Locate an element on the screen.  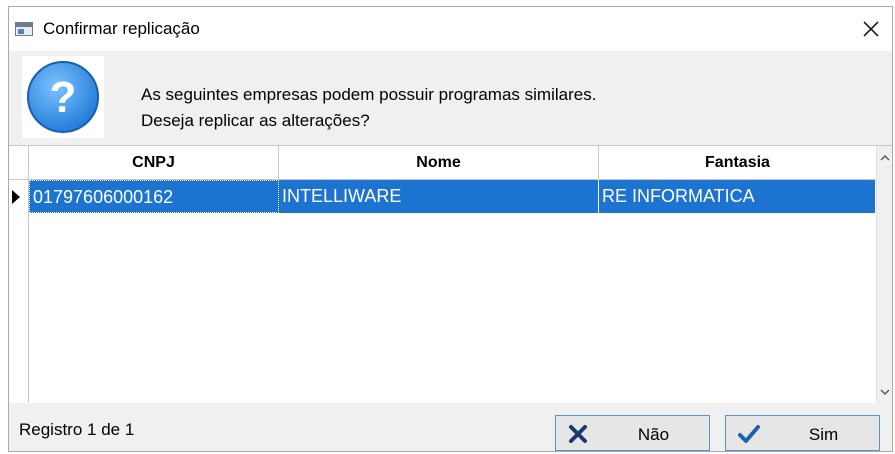
cell-cnpj: 01797606000162 is located at coordinates (154, 196).